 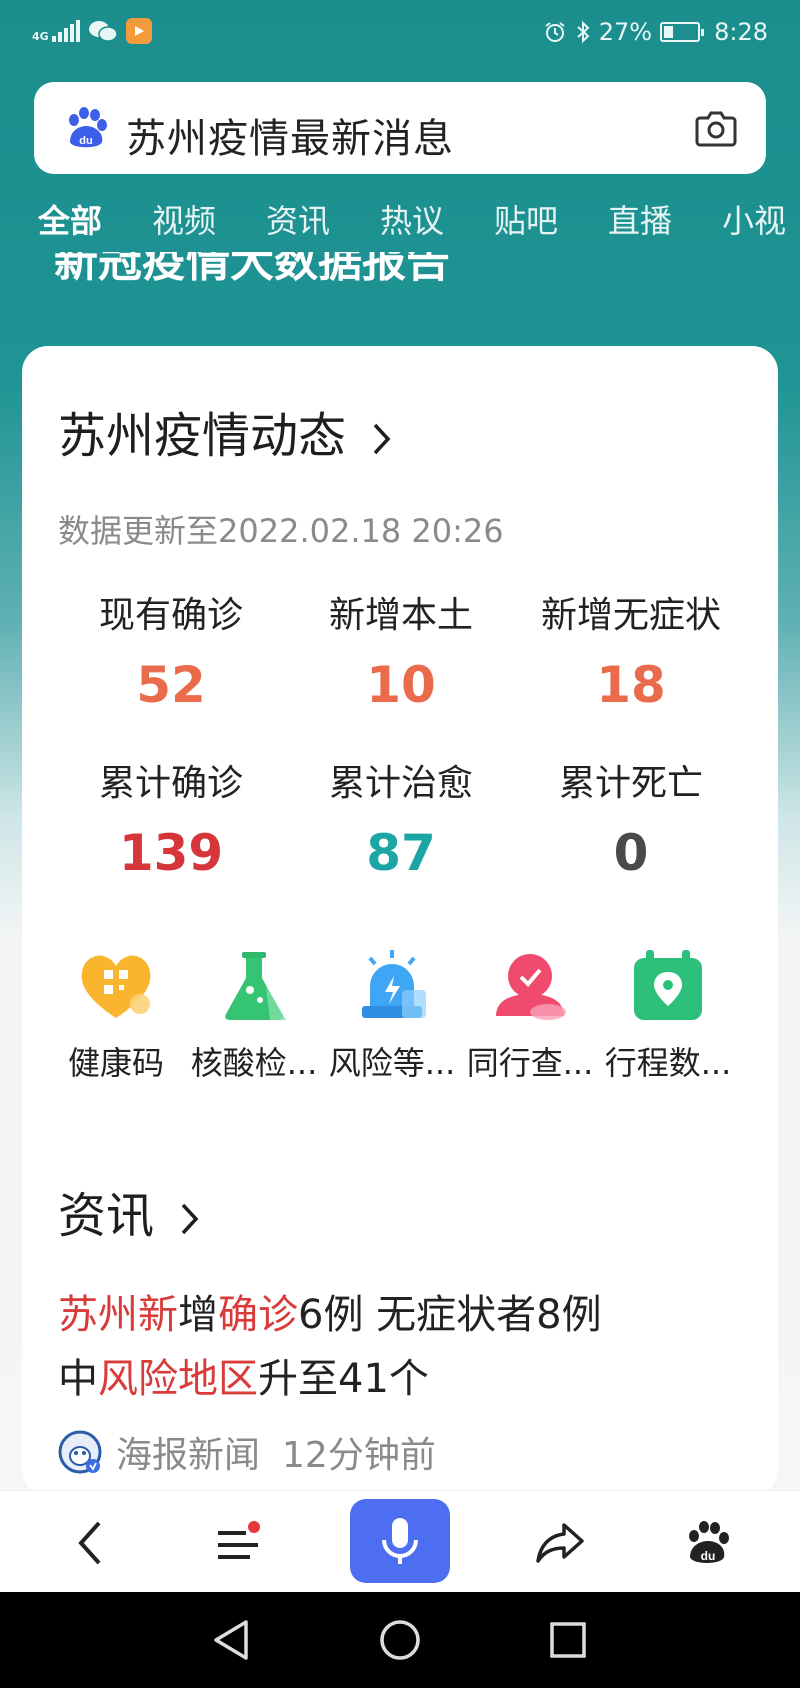 I want to click on microphone-icon, so click(x=400, y=1541).